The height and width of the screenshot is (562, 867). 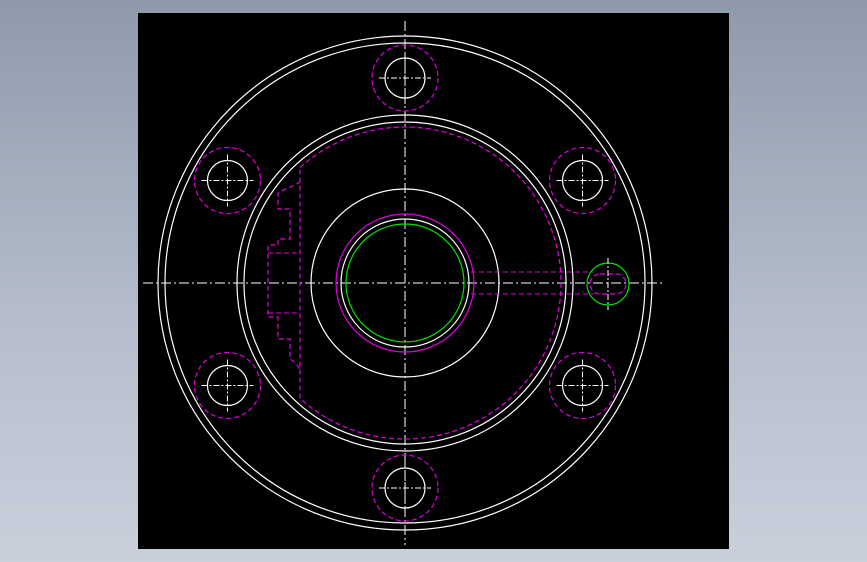 What do you see at coordinates (608, 284) in the screenshot?
I see `pin-hole` at bounding box center [608, 284].